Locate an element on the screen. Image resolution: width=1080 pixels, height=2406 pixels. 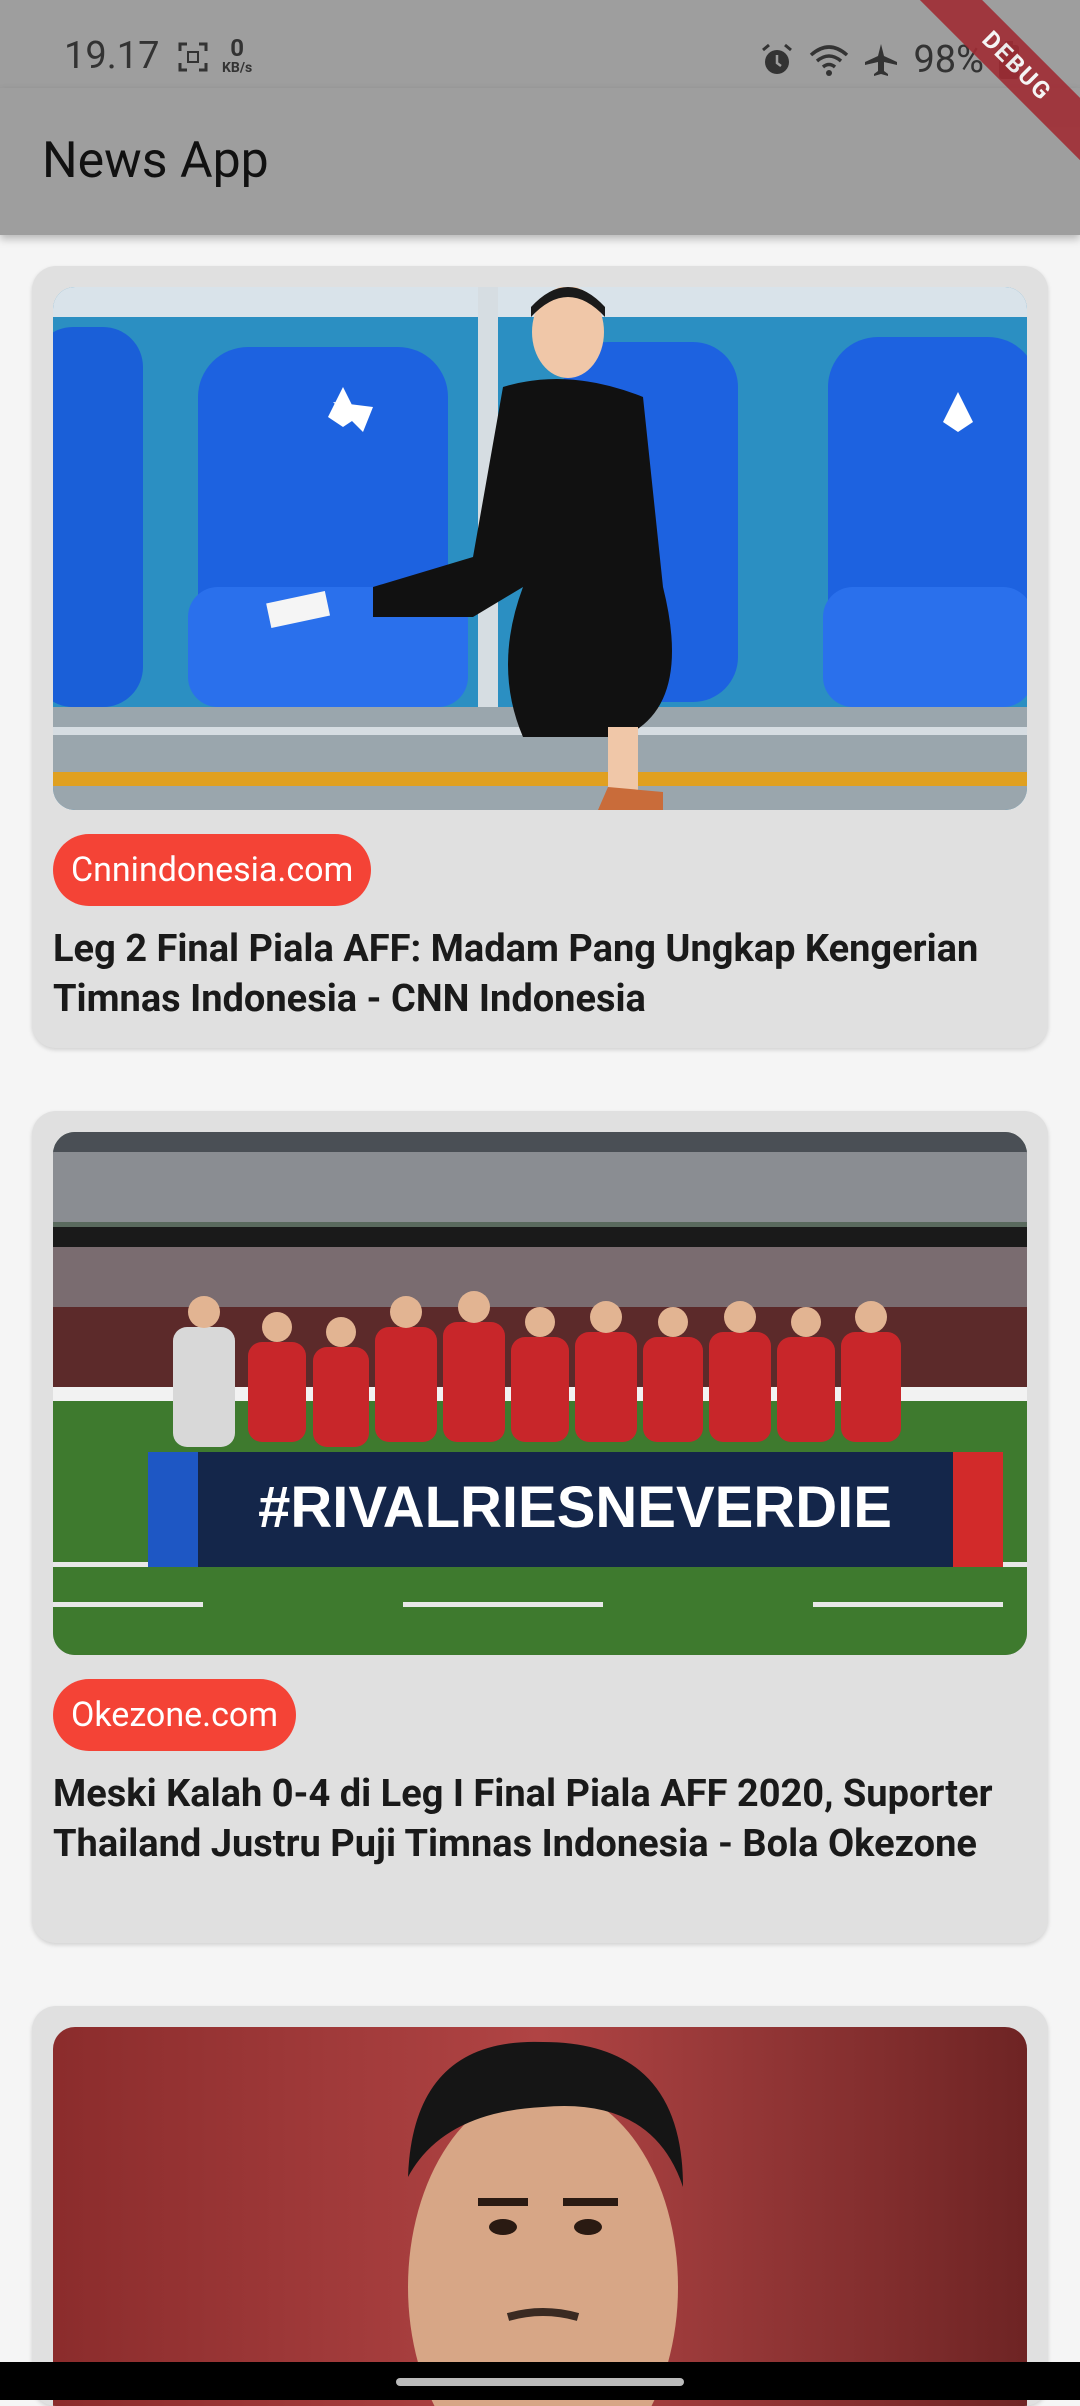
source-chip: Cnnindonesia.com is located at coordinates (212, 870).